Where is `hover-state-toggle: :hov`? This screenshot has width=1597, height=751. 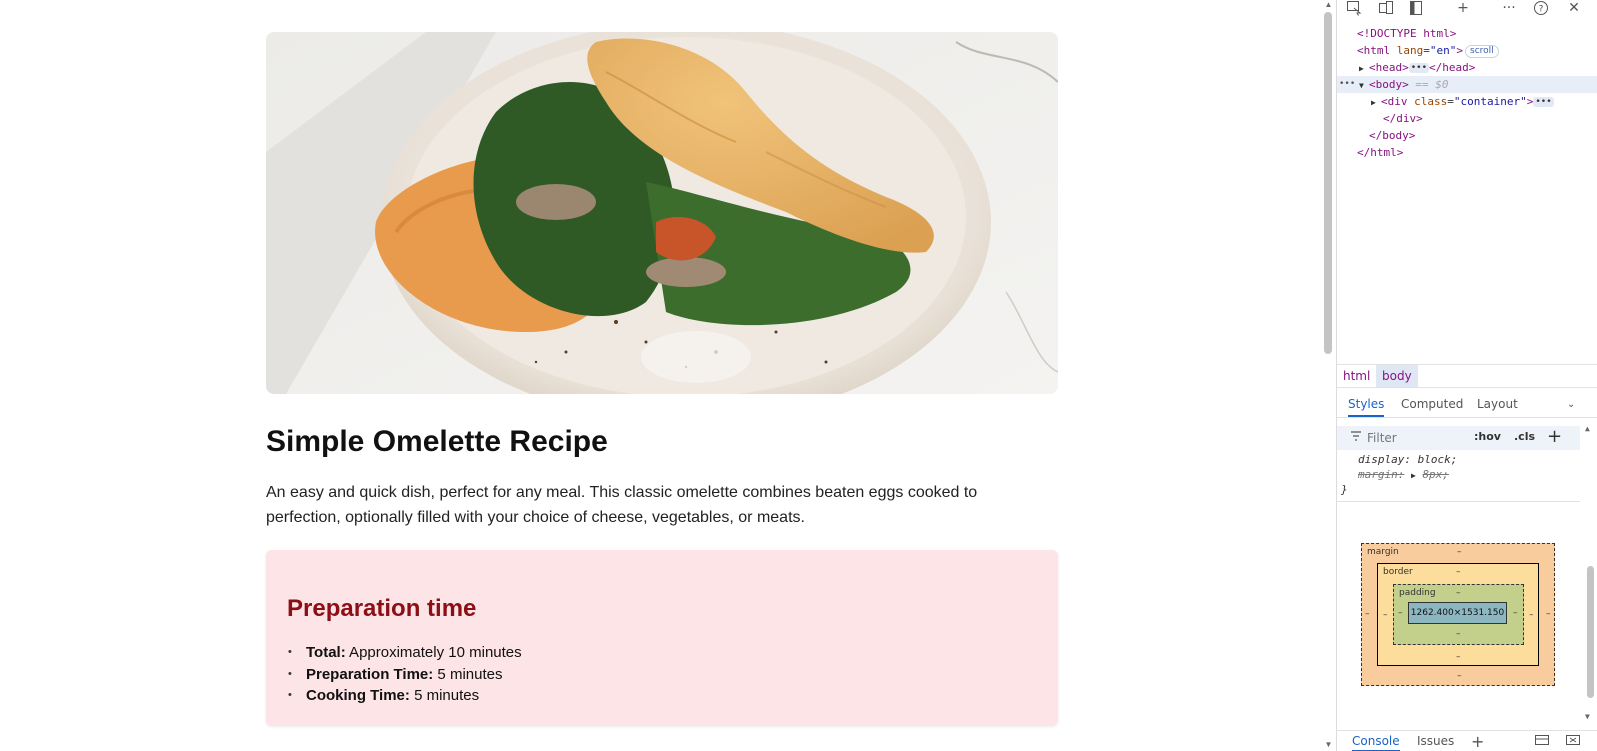
hover-state-toggle: :hov is located at coordinates (1487, 436).